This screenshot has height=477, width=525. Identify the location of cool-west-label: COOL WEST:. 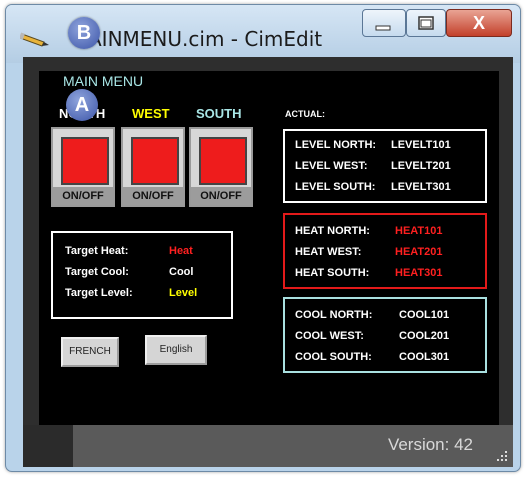
(329, 336).